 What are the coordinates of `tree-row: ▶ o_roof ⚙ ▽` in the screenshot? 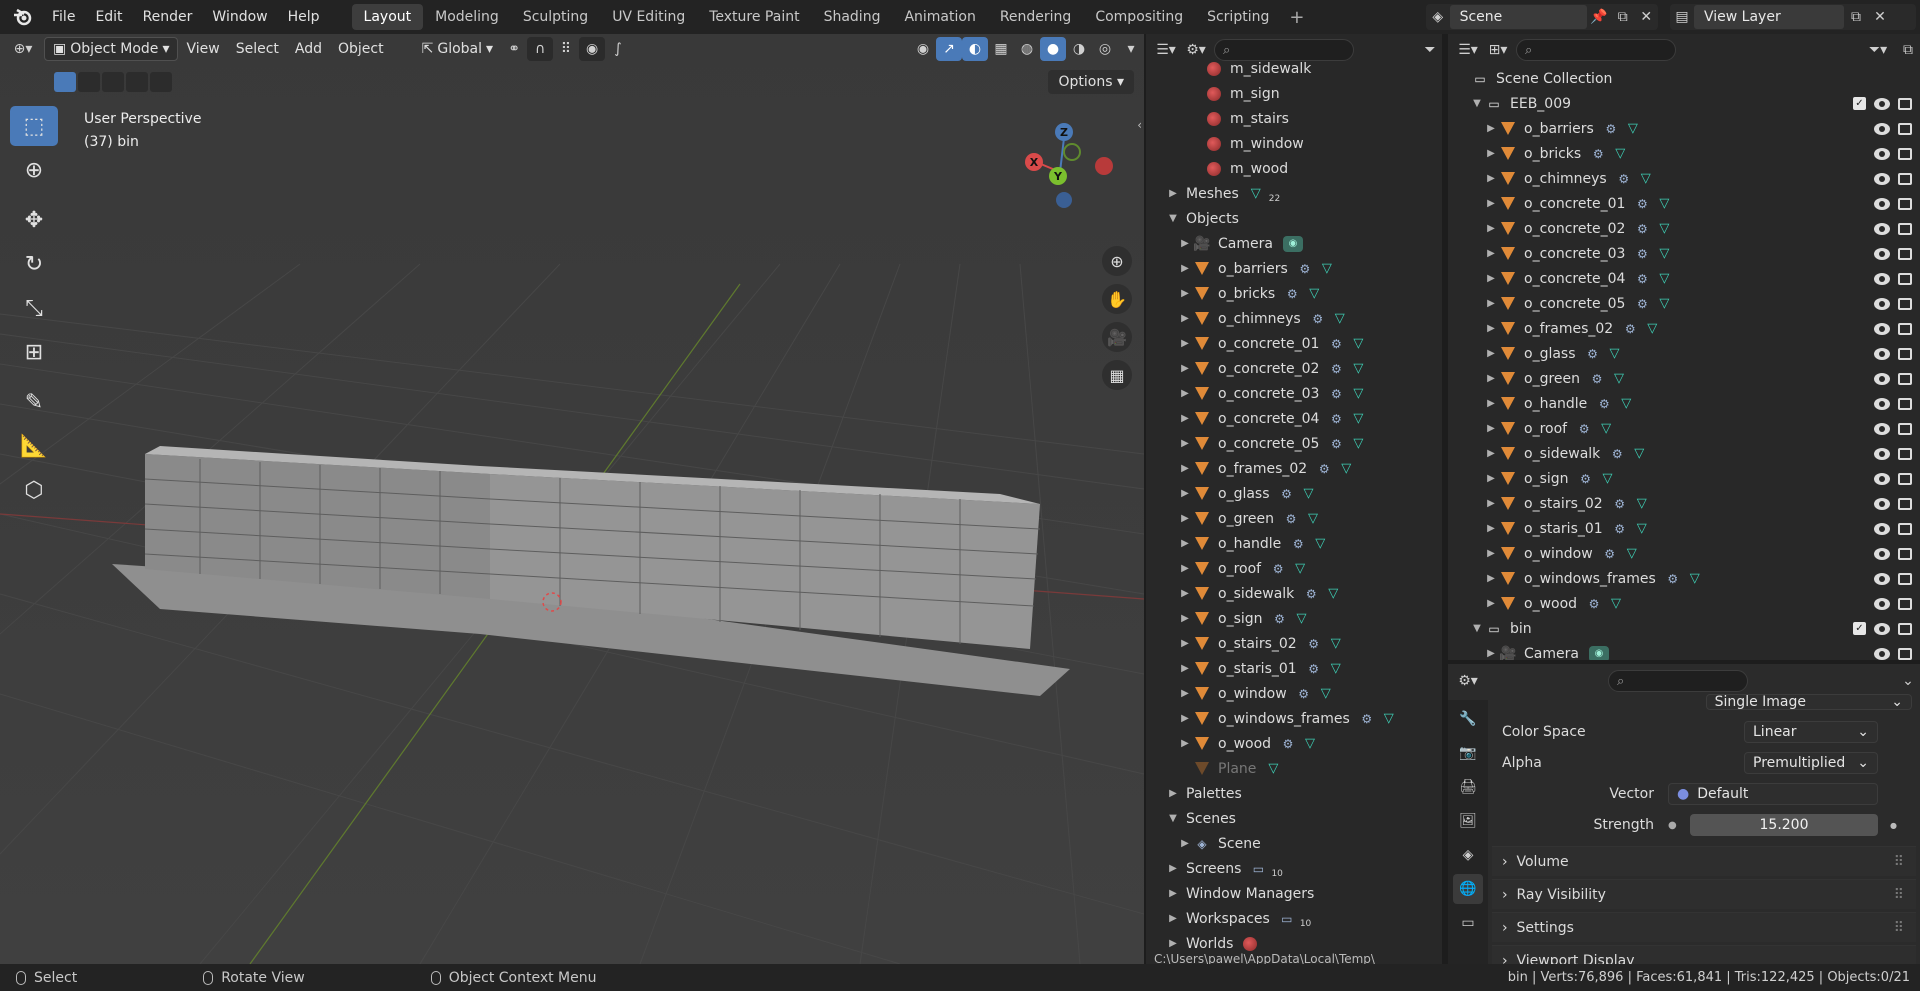 It's located at (1294, 568).